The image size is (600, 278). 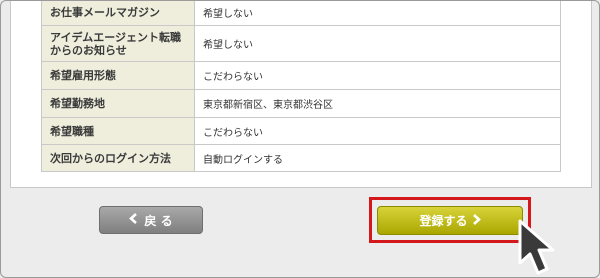 I want to click on row-value: 自動ログインする, so click(x=377, y=158).